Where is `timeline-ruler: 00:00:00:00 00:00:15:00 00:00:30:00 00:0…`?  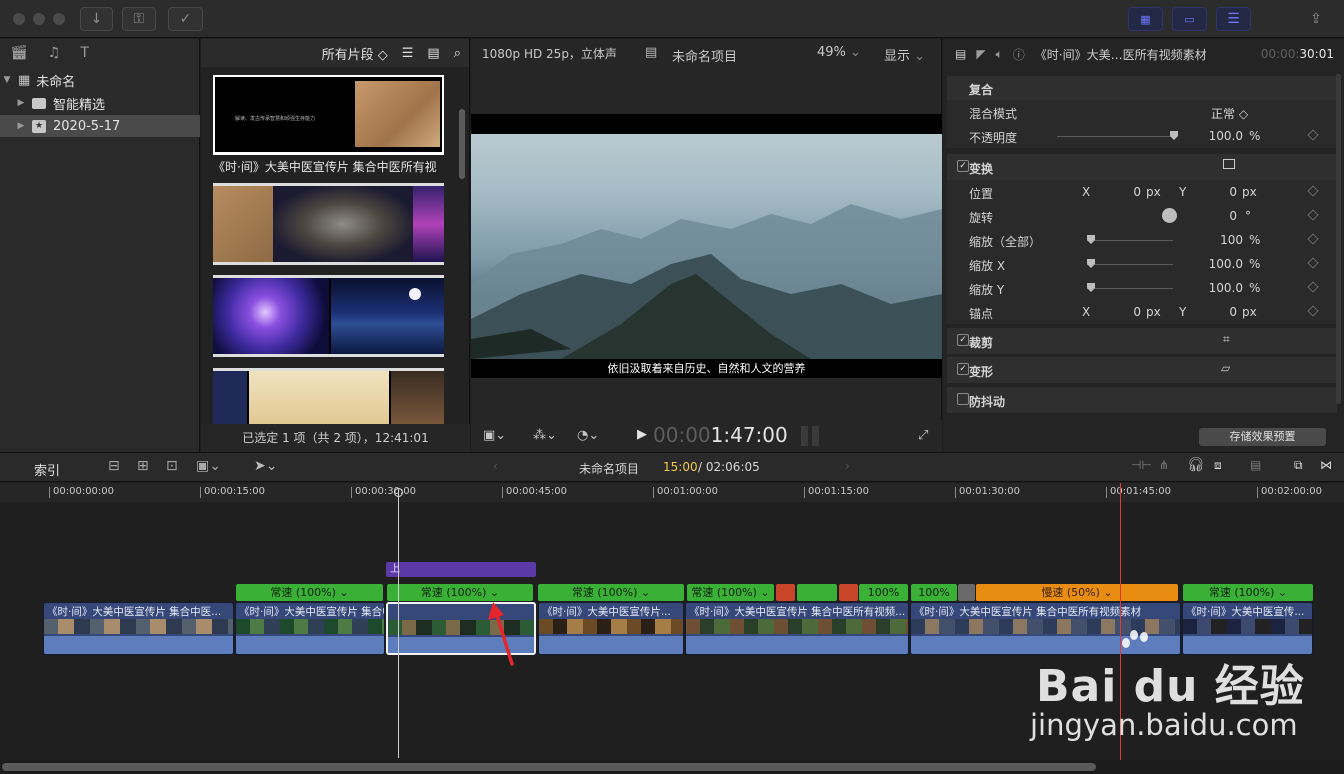
timeline-ruler: 00:00:00:00 00:00:15:00 00:00:30:00 00:0… is located at coordinates (672, 492).